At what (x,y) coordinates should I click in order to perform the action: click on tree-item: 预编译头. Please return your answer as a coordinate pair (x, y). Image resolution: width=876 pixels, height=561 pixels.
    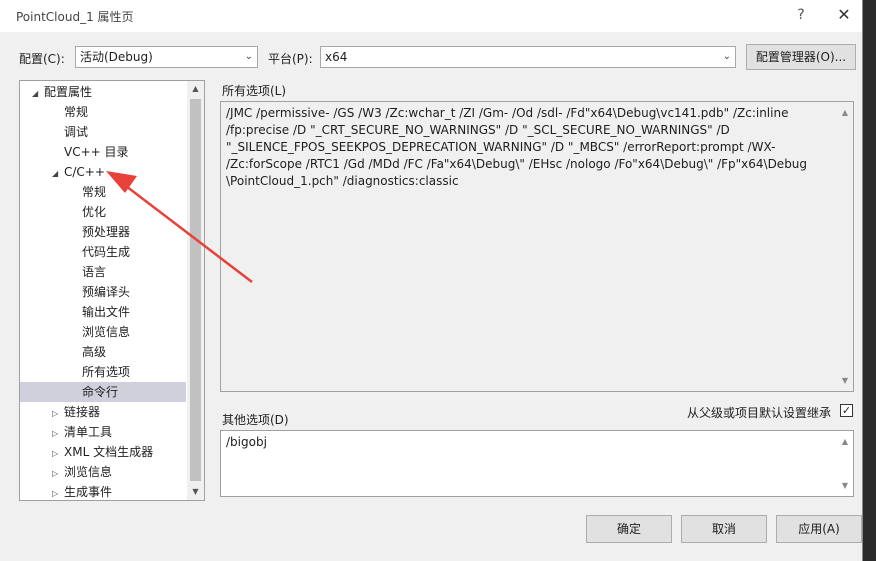
    Looking at the image, I should click on (103, 292).